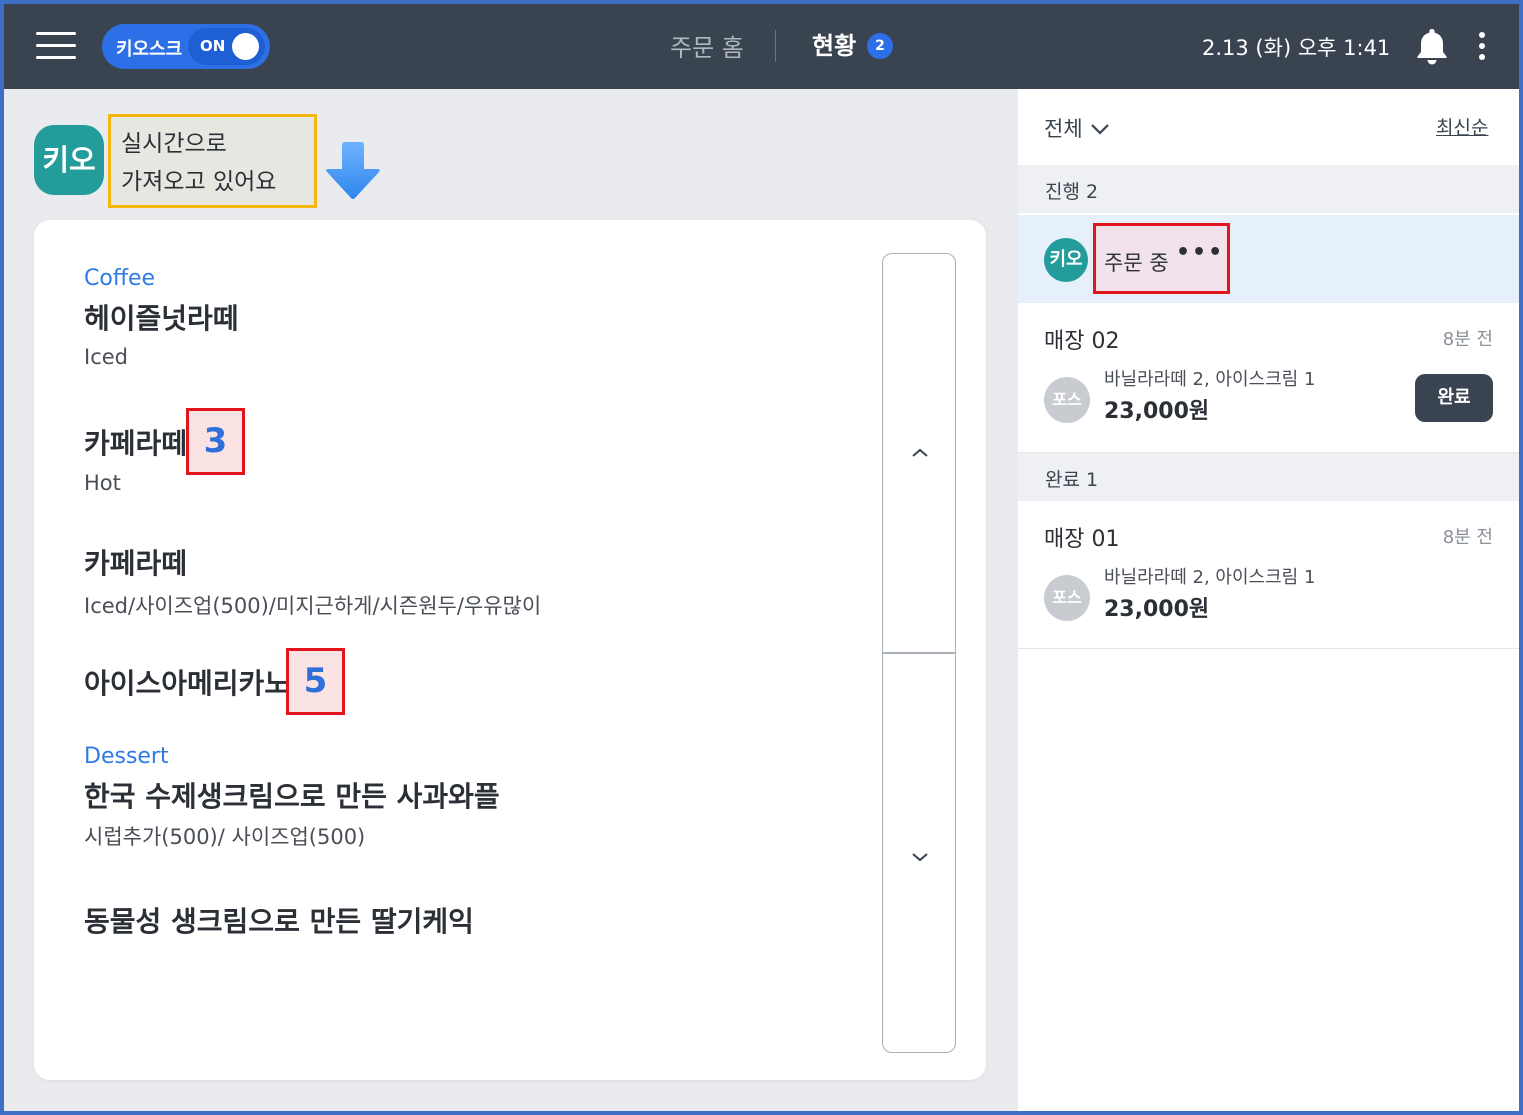 The image size is (1523, 1115). I want to click on chevron-up-icon, so click(920, 452).